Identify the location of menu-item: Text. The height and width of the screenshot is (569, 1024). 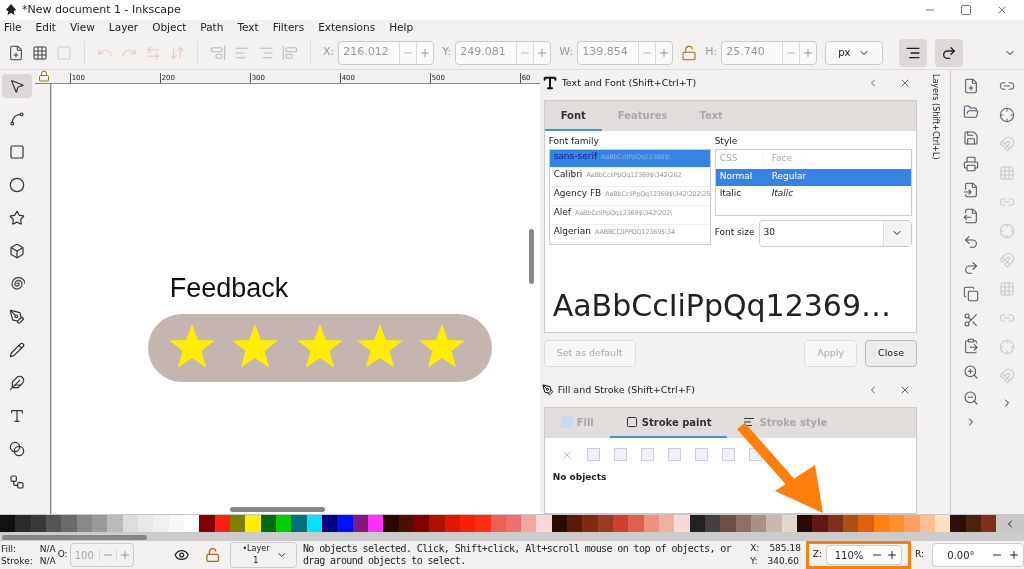
(248, 28).